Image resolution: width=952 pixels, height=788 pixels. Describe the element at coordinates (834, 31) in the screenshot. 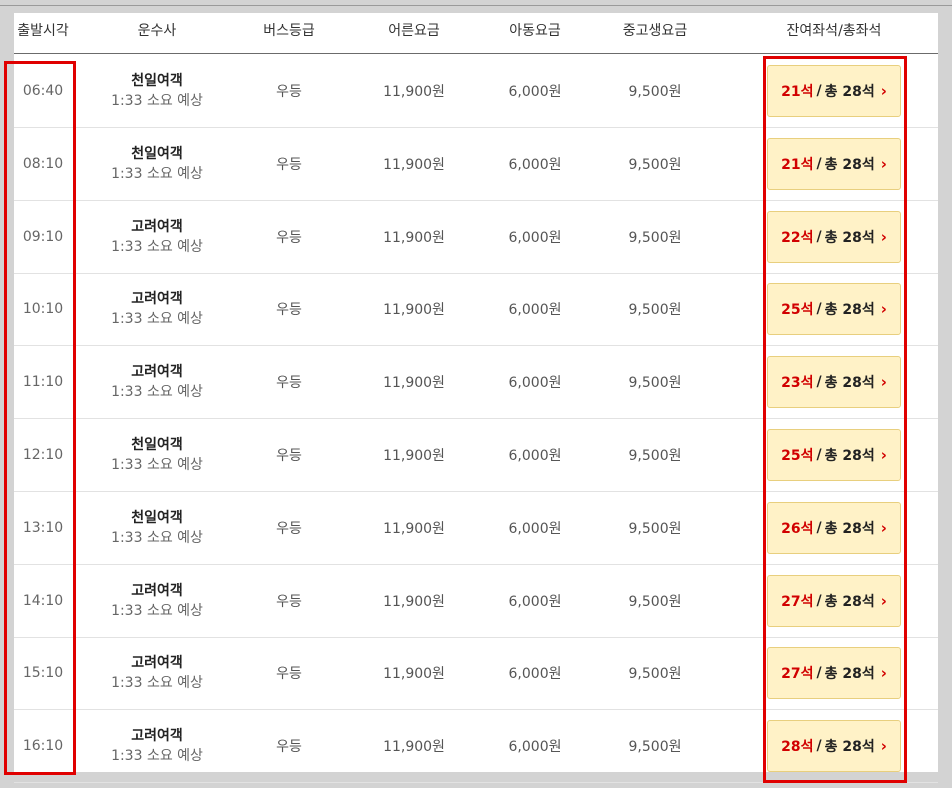

I see `header-seats: 잔여좌석/총좌석` at that location.